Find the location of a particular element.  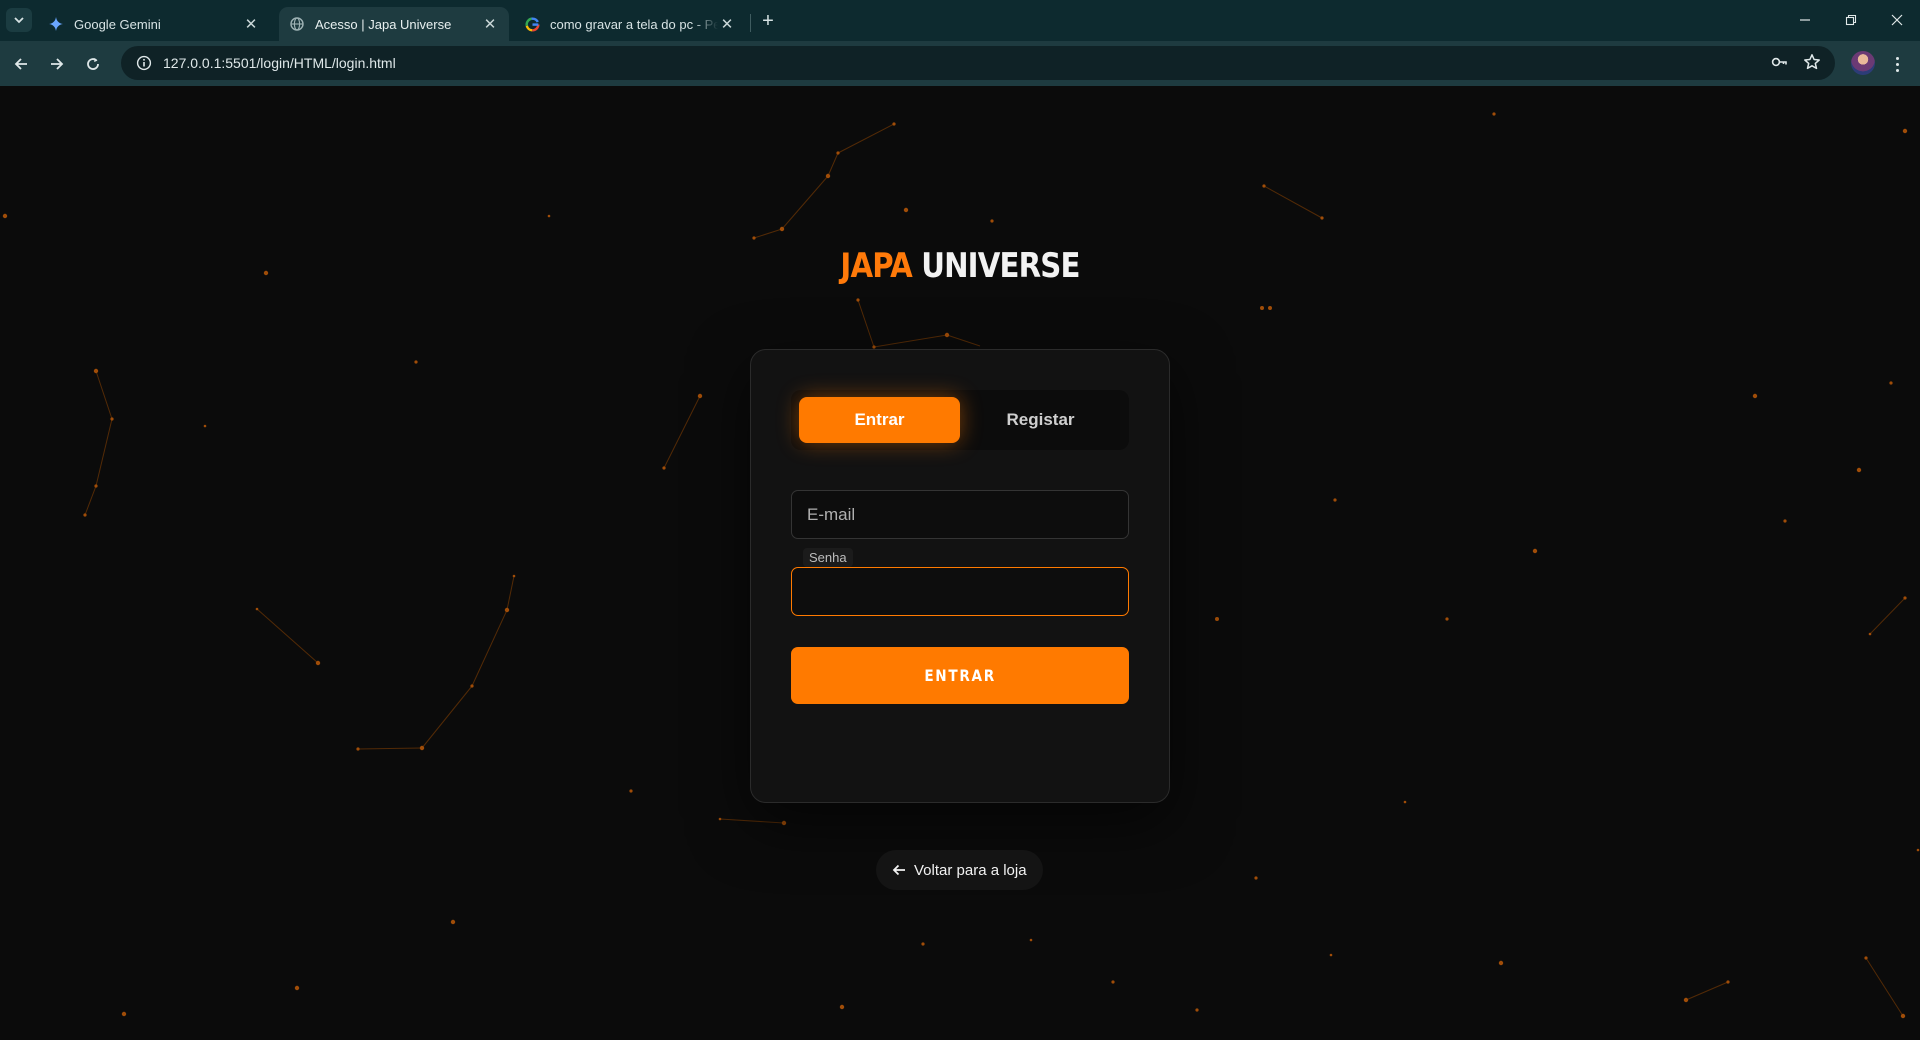

auth-card: Entrar Registar Senha ENTRAR is located at coordinates (960, 576).